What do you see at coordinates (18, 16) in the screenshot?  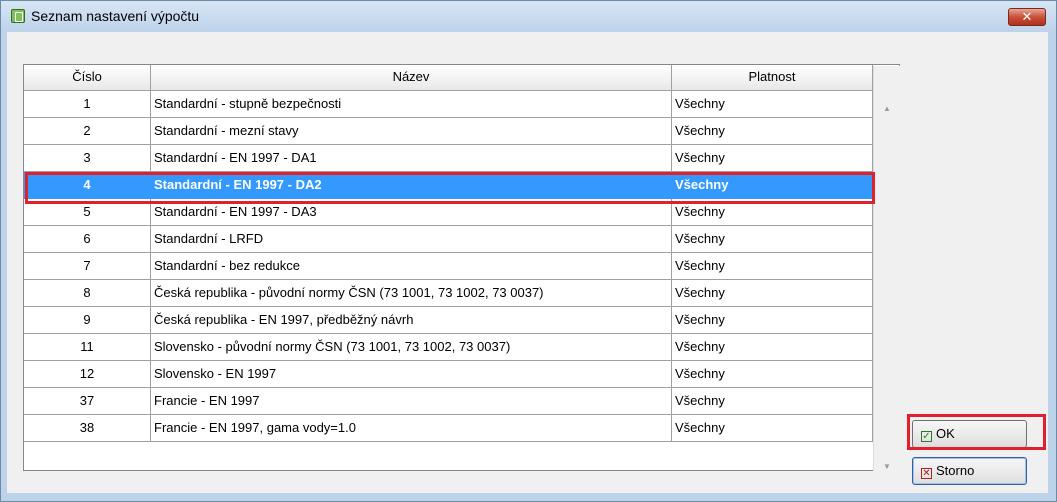 I see `app-icon` at bounding box center [18, 16].